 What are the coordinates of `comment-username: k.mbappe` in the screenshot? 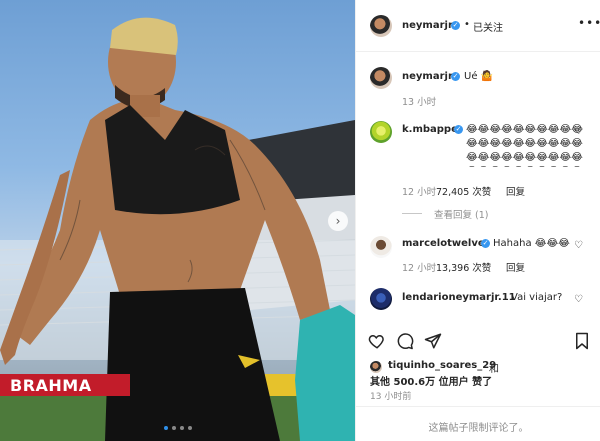 It's located at (430, 129).